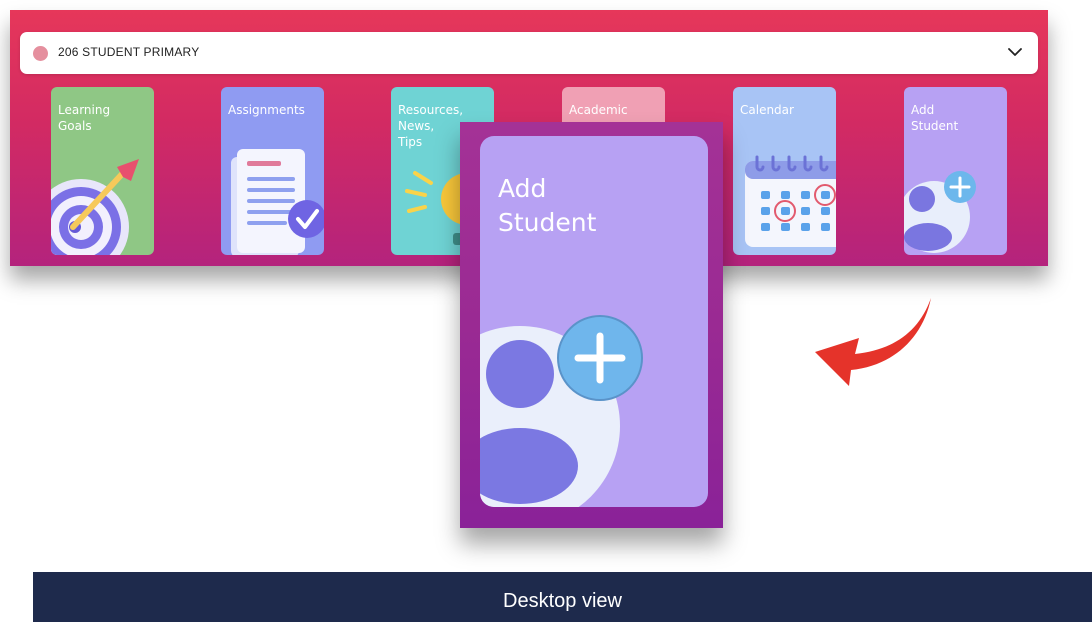 The height and width of the screenshot is (630, 1092). Describe the element at coordinates (955, 171) in the screenshot. I see `tile-add-student: Add Student` at that location.